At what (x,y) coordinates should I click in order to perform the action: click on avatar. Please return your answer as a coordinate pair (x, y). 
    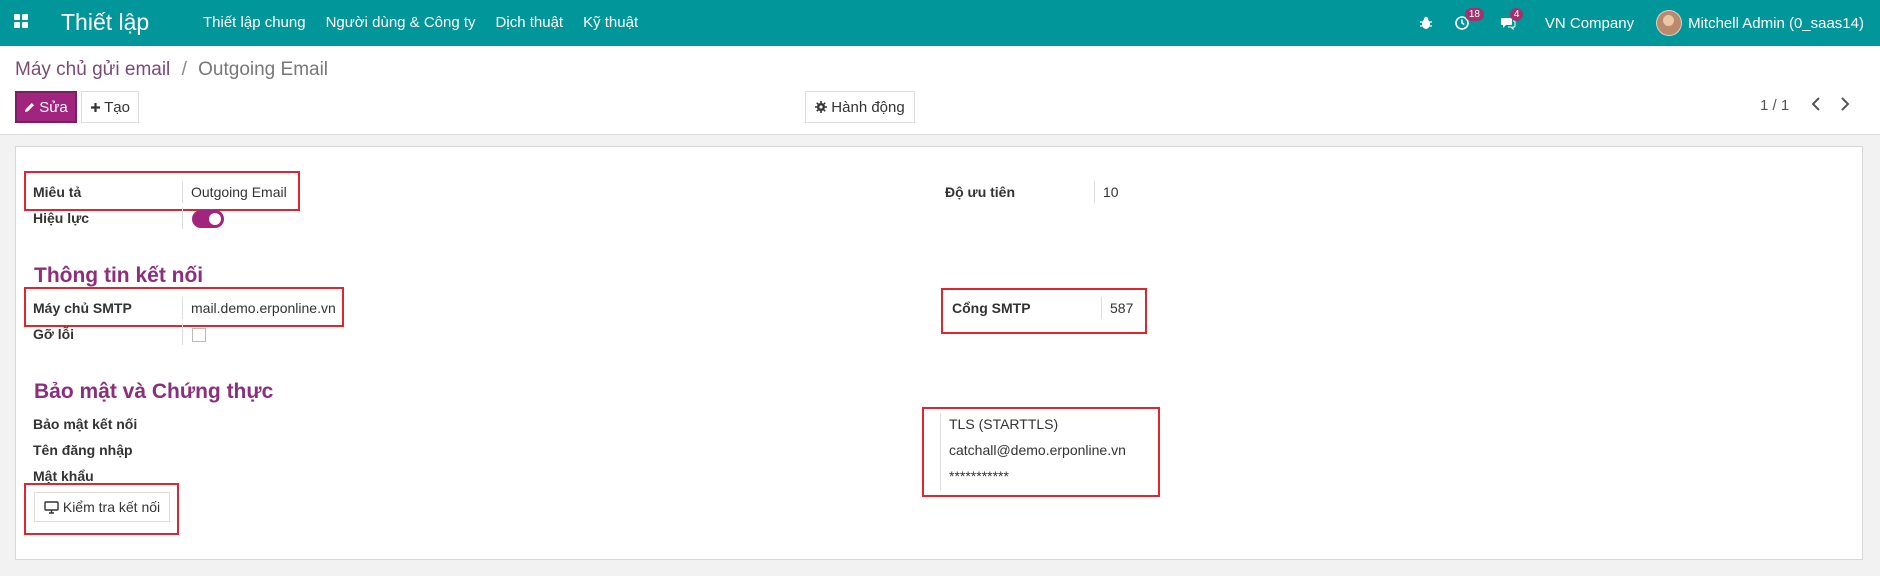
    Looking at the image, I should click on (1669, 23).